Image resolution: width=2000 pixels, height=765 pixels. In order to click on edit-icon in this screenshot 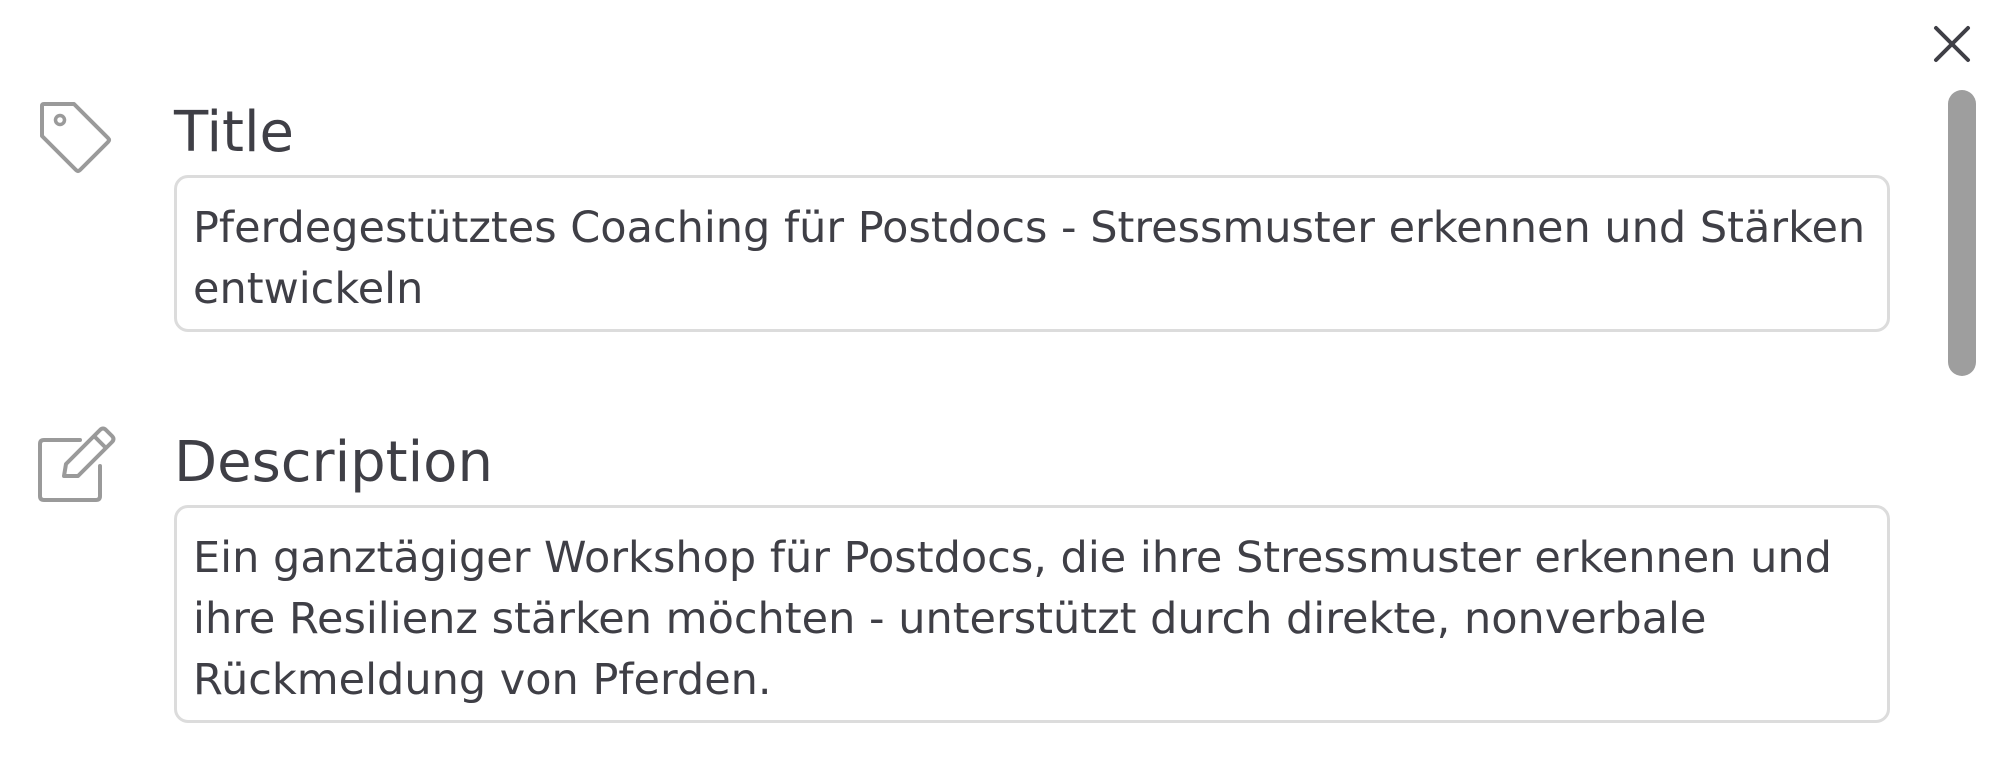, I will do `click(76, 468)`.